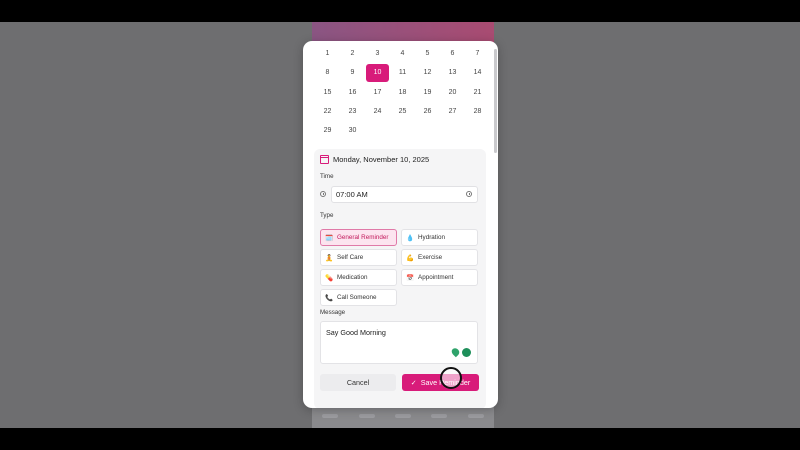  What do you see at coordinates (477, 92) in the screenshot?
I see `calendar-day: 21` at bounding box center [477, 92].